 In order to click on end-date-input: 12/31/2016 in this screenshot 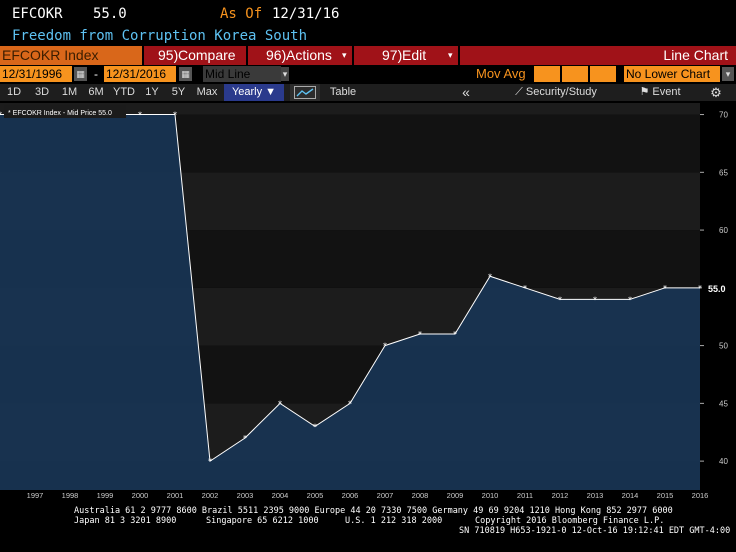, I will do `click(140, 74)`.